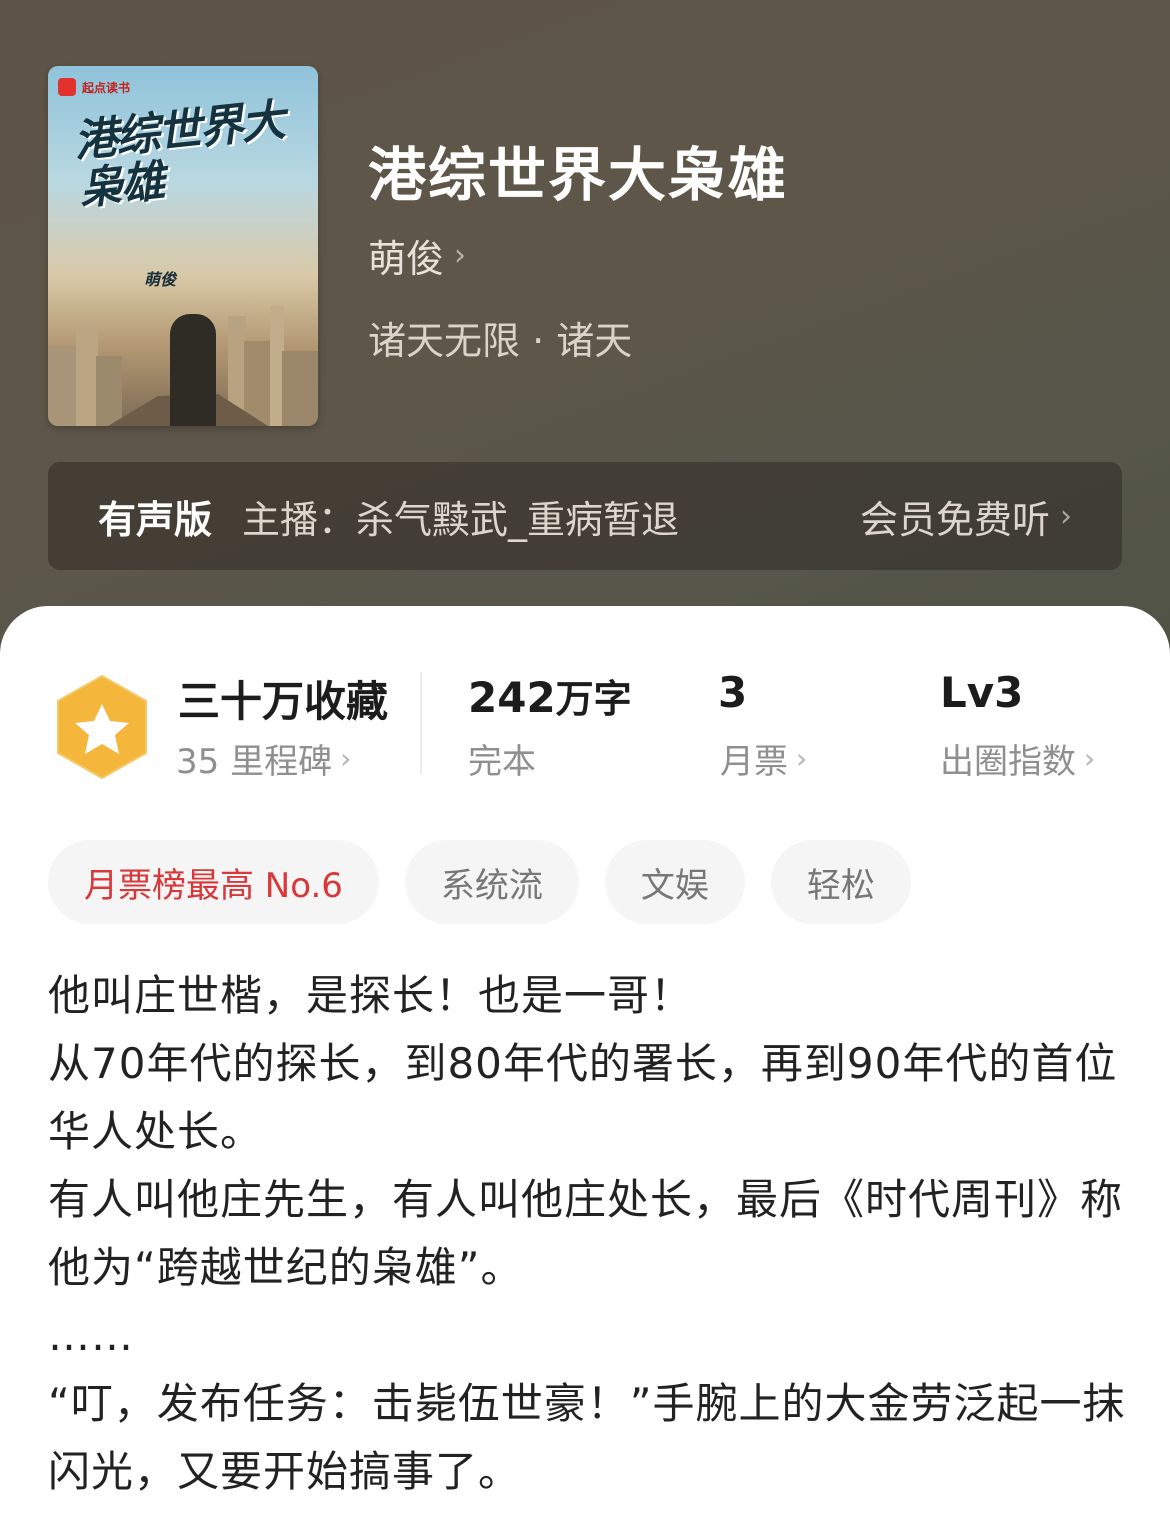 Image resolution: width=1170 pixels, height=1520 pixels. What do you see at coordinates (583, 1097) in the screenshot?
I see `description-line: 从70年代的探长，到80年代的署长，再到90年代的首位华人处长。` at bounding box center [583, 1097].